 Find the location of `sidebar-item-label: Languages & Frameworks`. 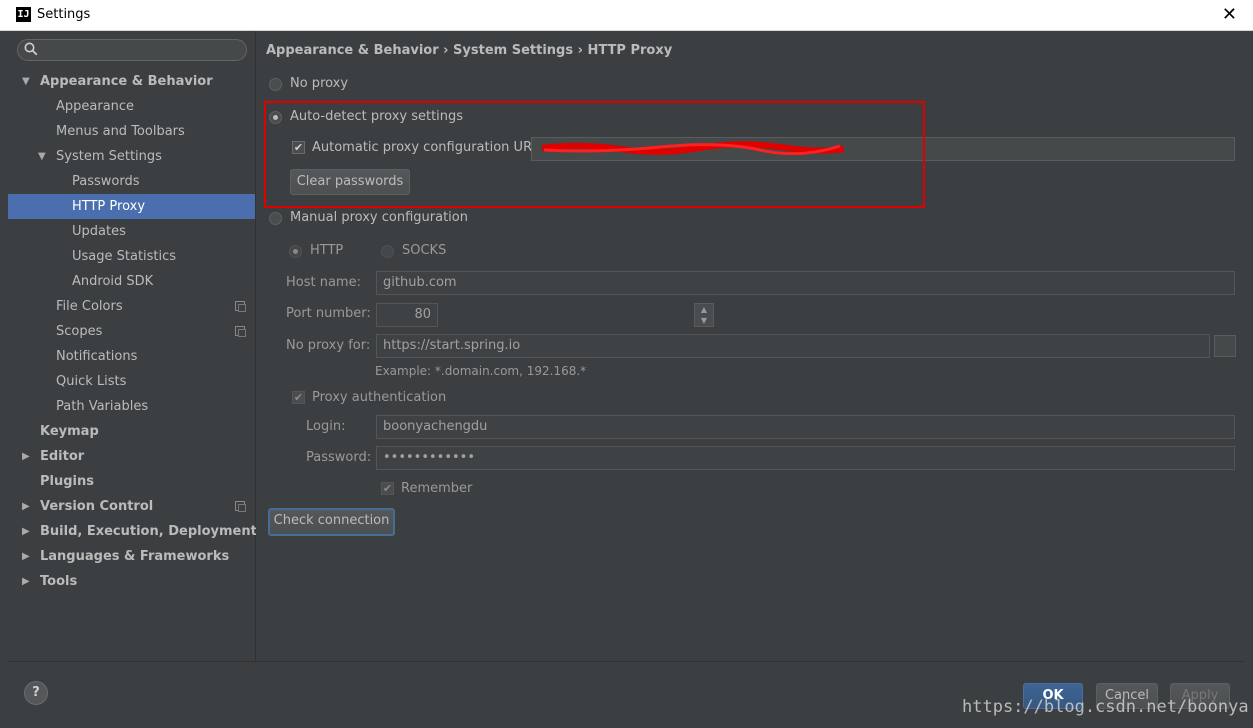

sidebar-item-label: Languages & Frameworks is located at coordinates (135, 556).